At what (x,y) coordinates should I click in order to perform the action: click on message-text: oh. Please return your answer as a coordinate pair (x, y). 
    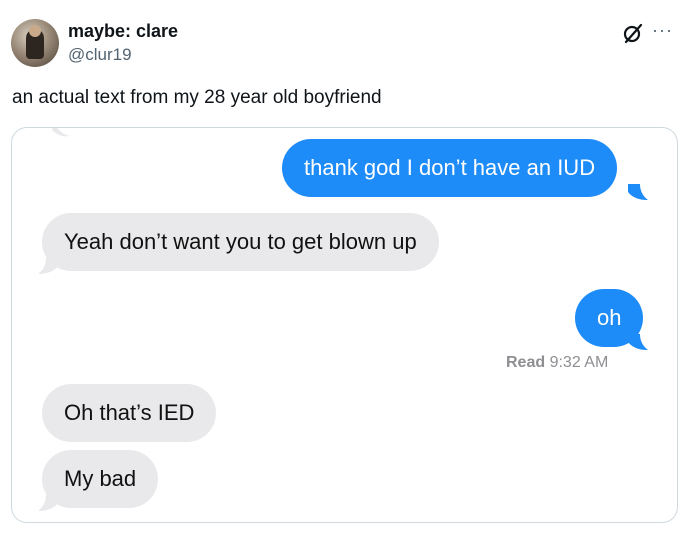
    Looking at the image, I should click on (609, 317).